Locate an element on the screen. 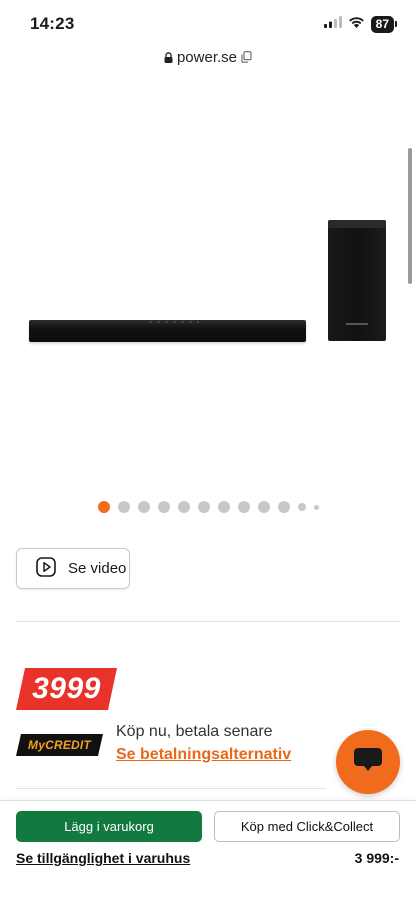  status-time: 14:23 is located at coordinates (52, 23).